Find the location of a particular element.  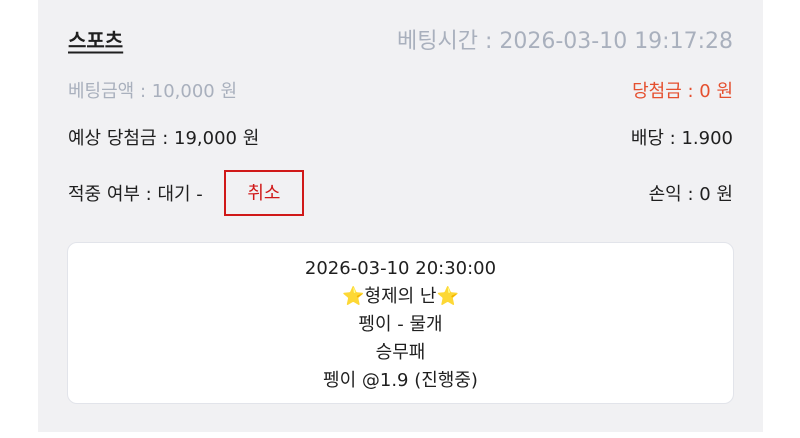

expected-row: 예상 당첨금 : 19,000 원 배당 : 1.900 is located at coordinates (400, 137).